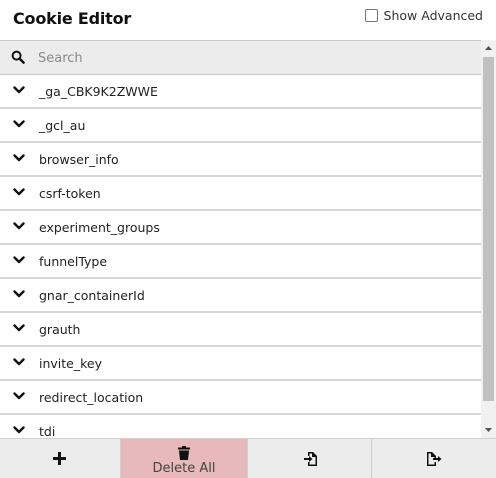 The width and height of the screenshot is (496, 478). What do you see at coordinates (72, 18) in the screenshot?
I see `app-title: Cookie Editor` at bounding box center [72, 18].